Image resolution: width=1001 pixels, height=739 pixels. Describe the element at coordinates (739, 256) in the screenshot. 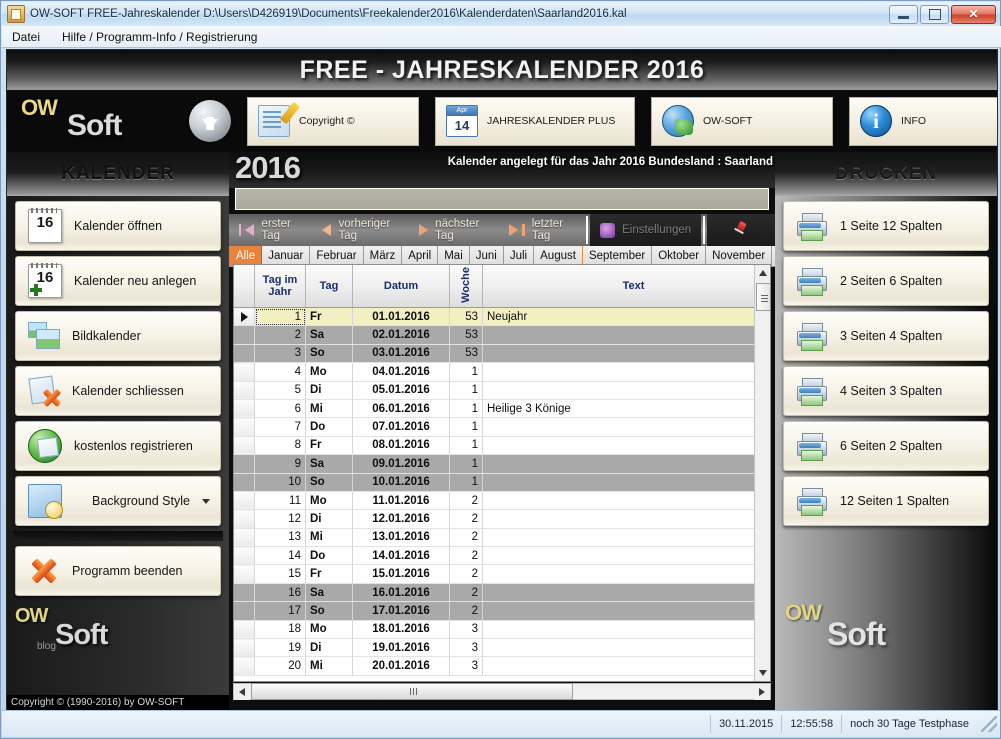

I see `tab-november: November` at that location.